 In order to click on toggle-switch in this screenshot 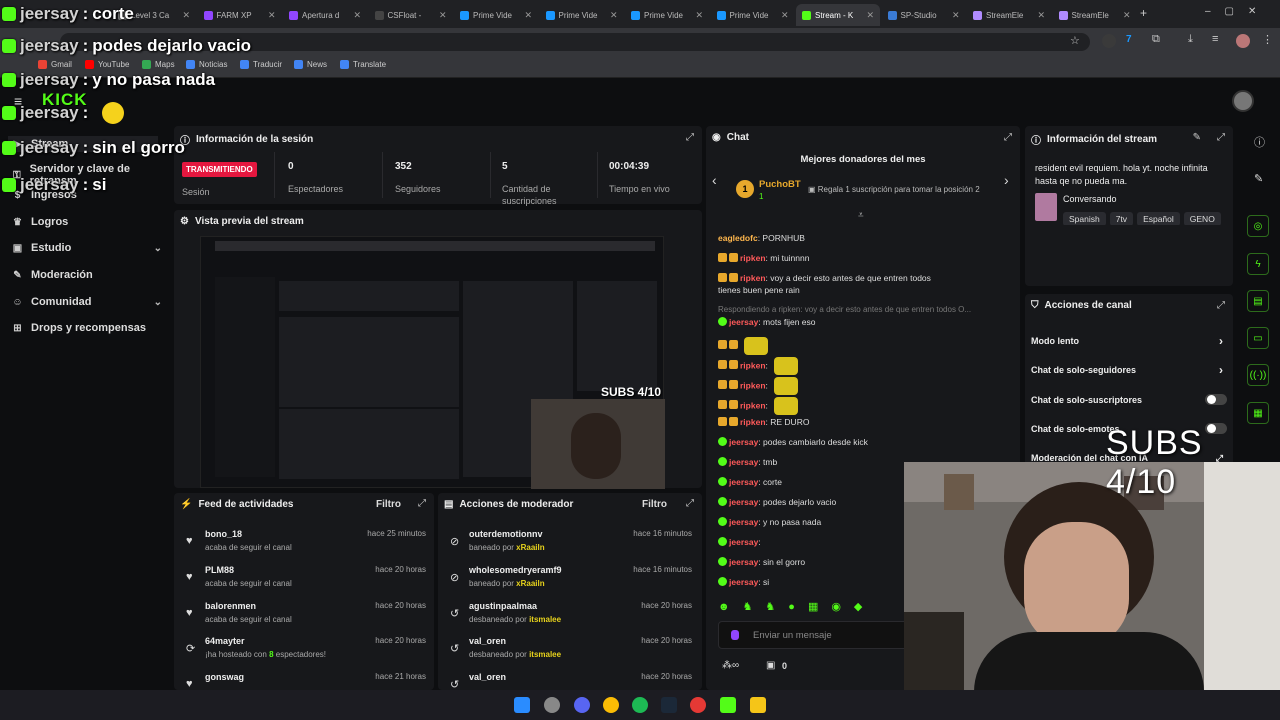, I will do `click(1216, 399)`.